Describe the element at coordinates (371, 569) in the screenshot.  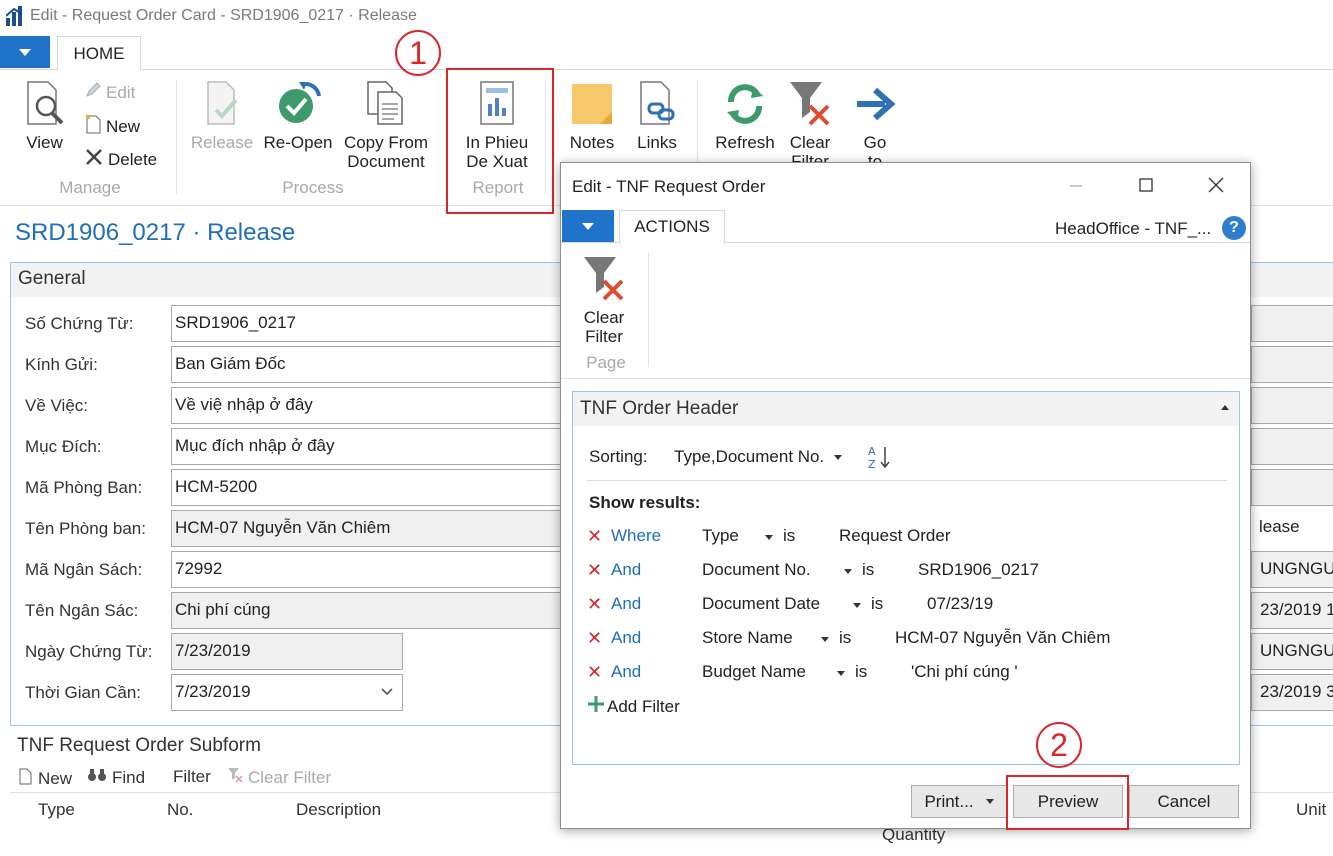
I see `ma-ngan-sach-field: 72992` at that location.